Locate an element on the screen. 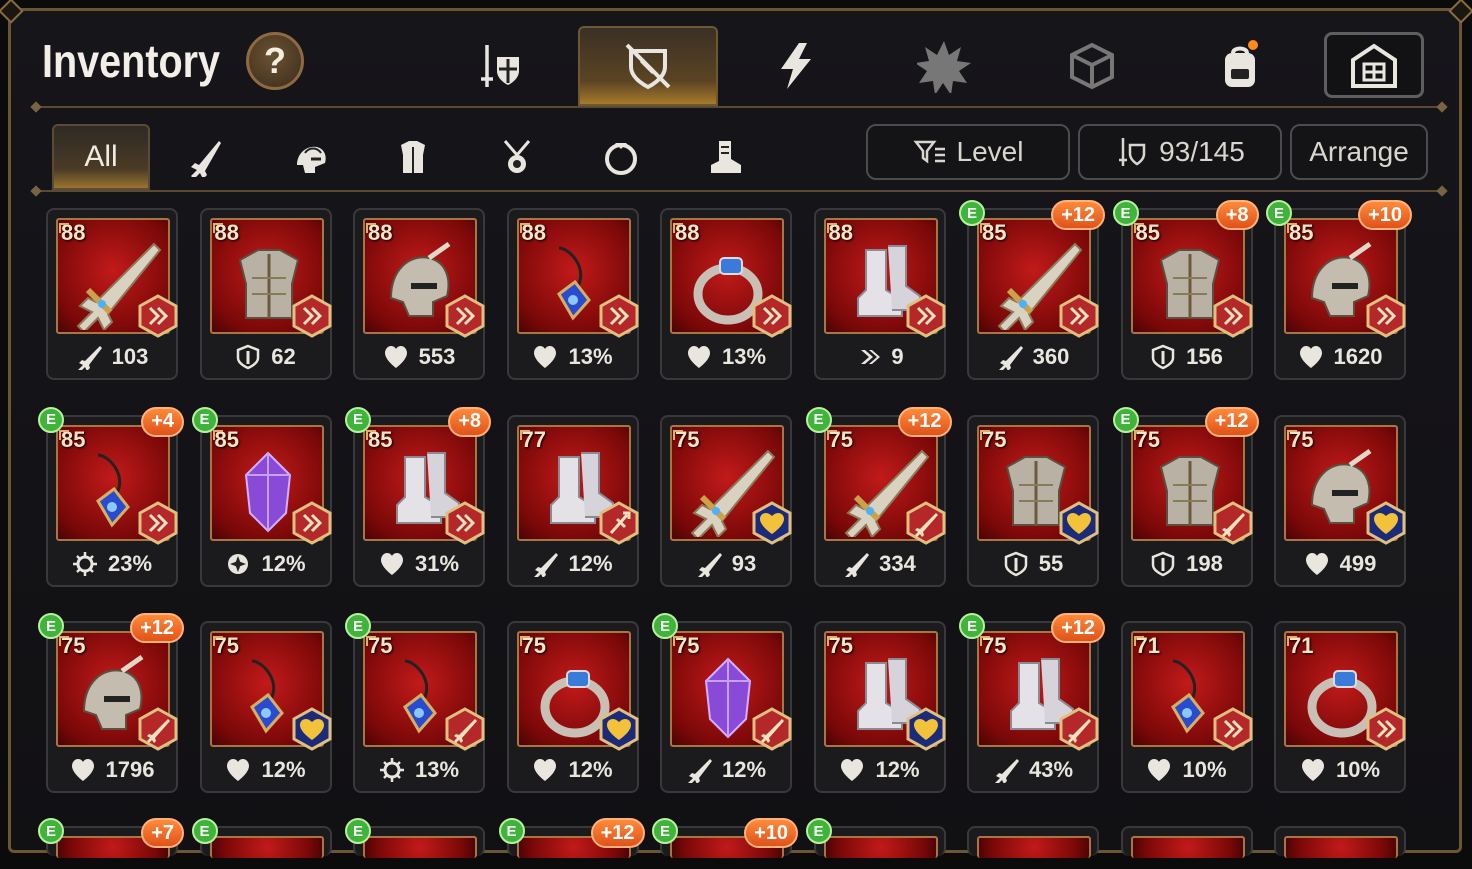 This screenshot has height=869, width=1472. sort-level-button: Level is located at coordinates (968, 152).